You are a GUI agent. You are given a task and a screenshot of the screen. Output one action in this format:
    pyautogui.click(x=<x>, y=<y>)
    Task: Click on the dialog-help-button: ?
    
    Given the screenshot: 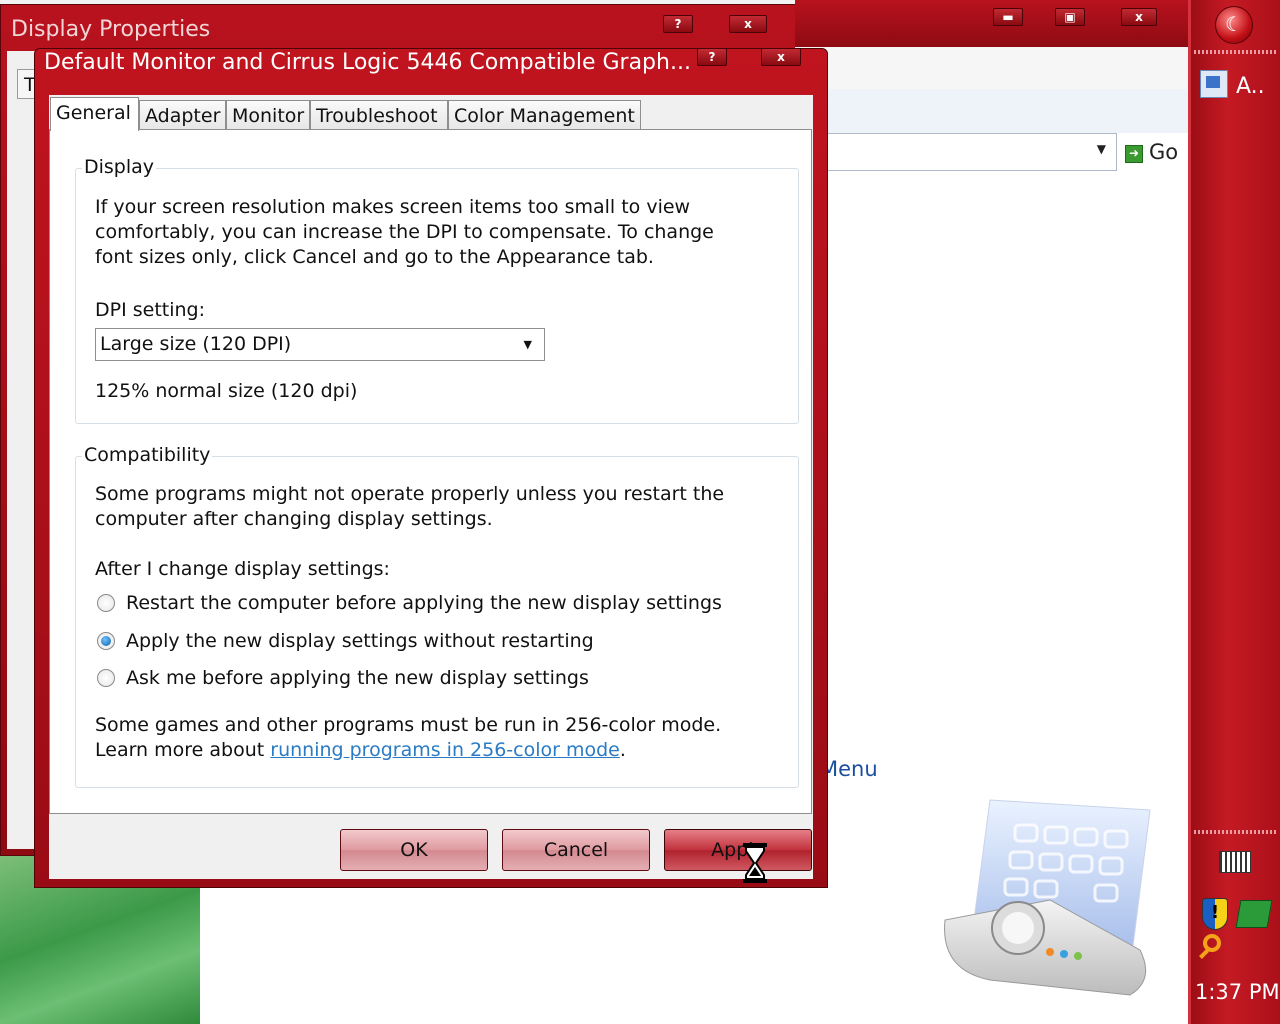 What is the action you would take?
    pyautogui.click(x=712, y=57)
    